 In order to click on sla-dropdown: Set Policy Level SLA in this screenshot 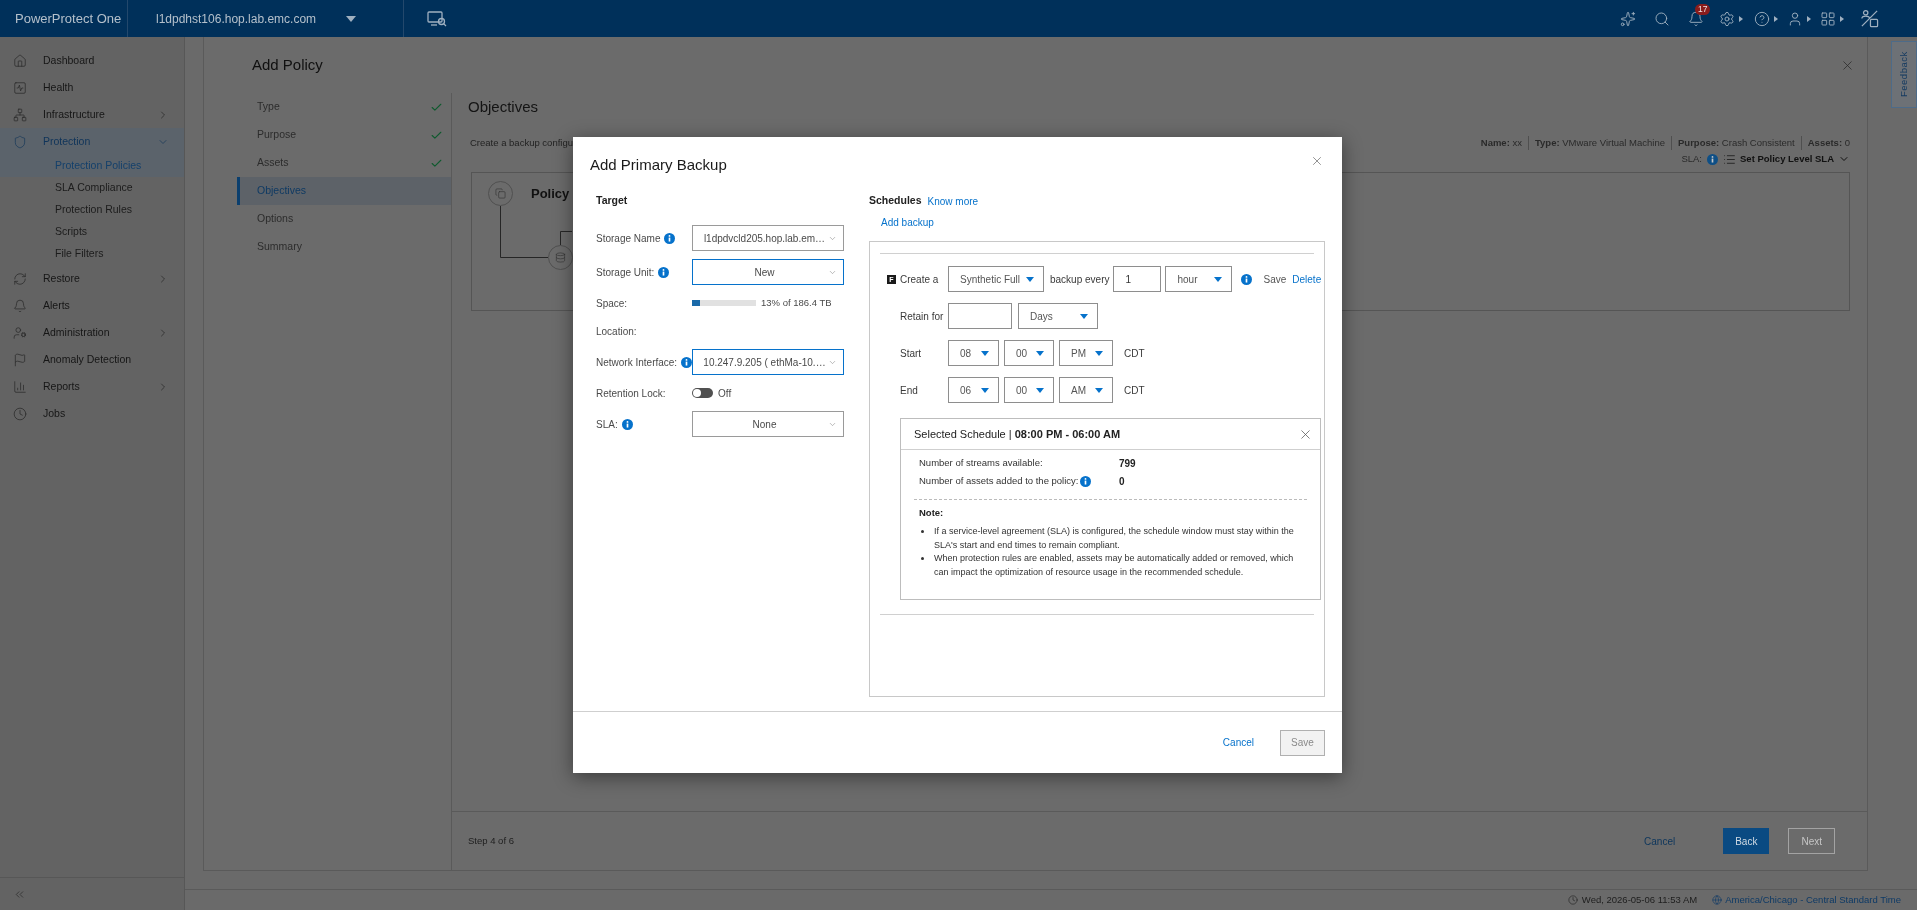, I will do `click(1786, 159)`.